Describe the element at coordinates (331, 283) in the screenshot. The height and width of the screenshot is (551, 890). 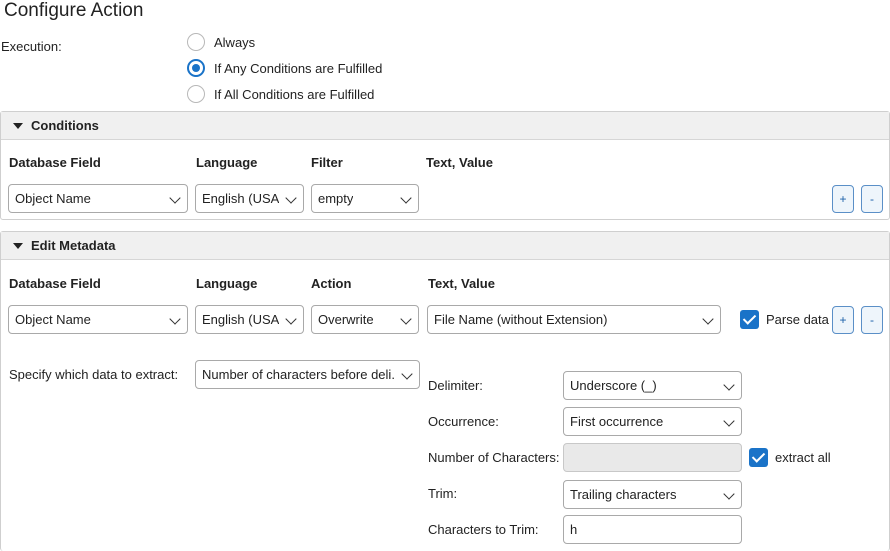
I see `col-action: Action` at that location.